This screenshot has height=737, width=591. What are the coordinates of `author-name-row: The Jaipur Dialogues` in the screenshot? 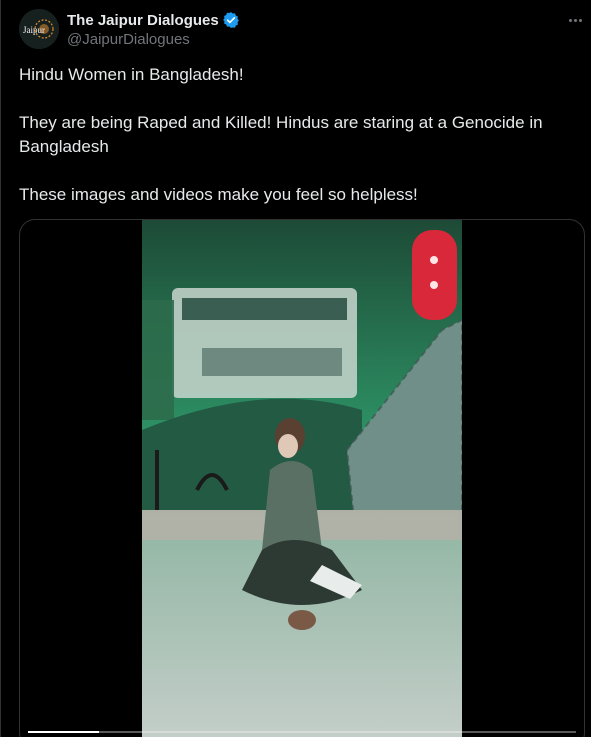 It's located at (153, 20).